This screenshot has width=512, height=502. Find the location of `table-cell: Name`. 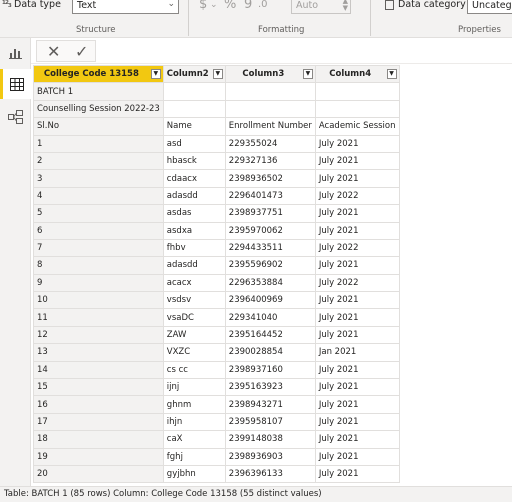

table-cell: Name is located at coordinates (194, 126).